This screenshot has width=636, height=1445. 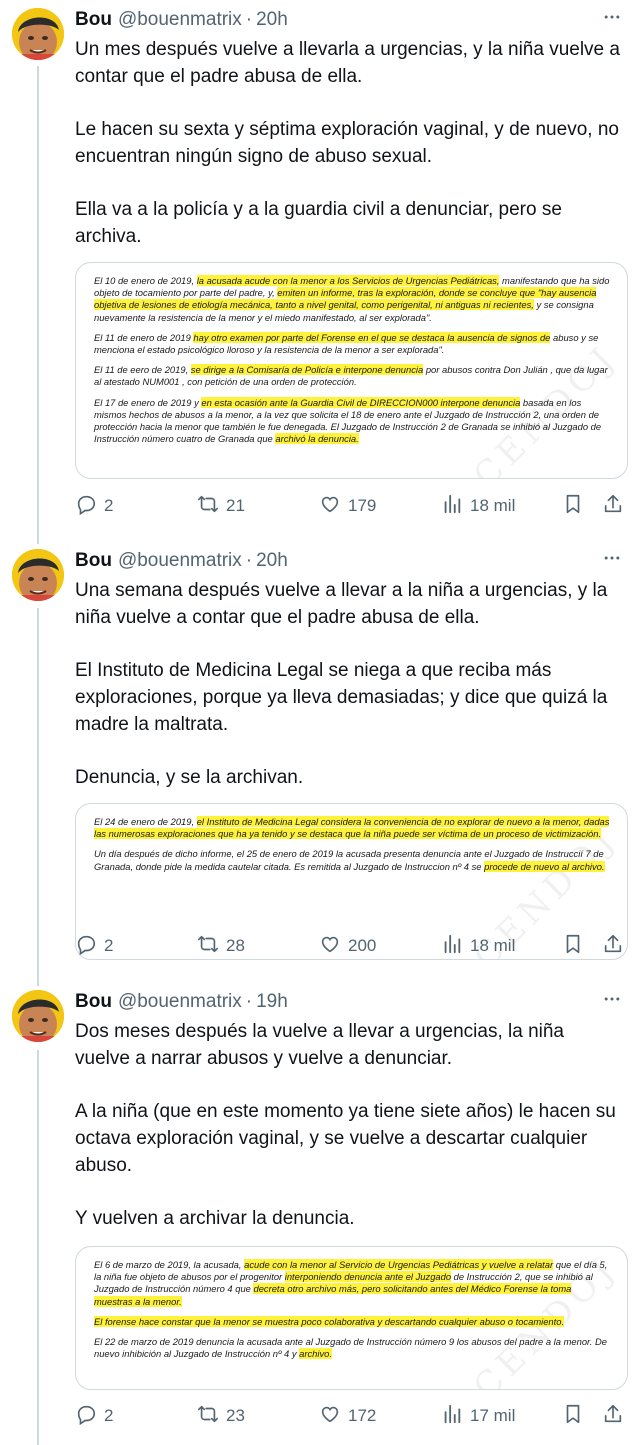 I want to click on highlighted-text: interponiendo denuncia ante el Juzgado, so click(x=368, y=1277).